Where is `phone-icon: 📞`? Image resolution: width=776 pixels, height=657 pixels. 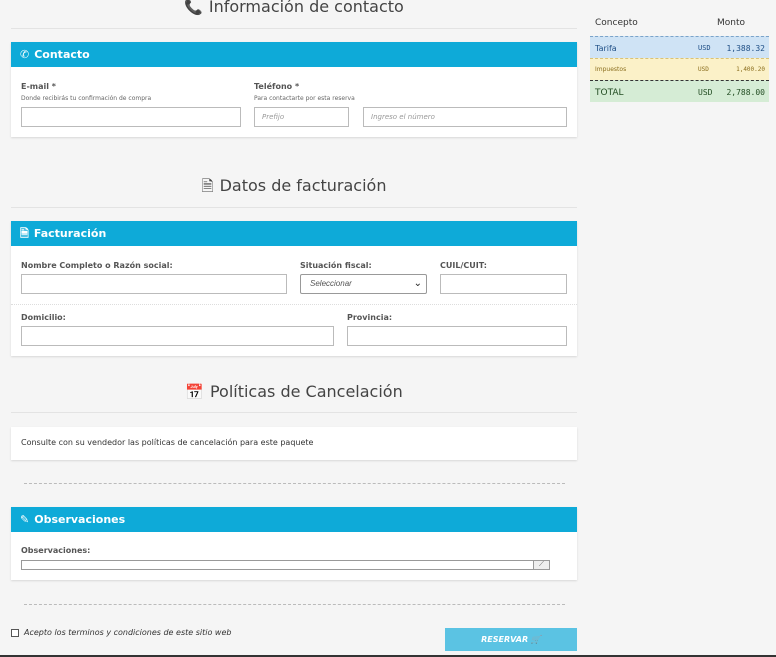 phone-icon: 📞 is located at coordinates (193, 8).